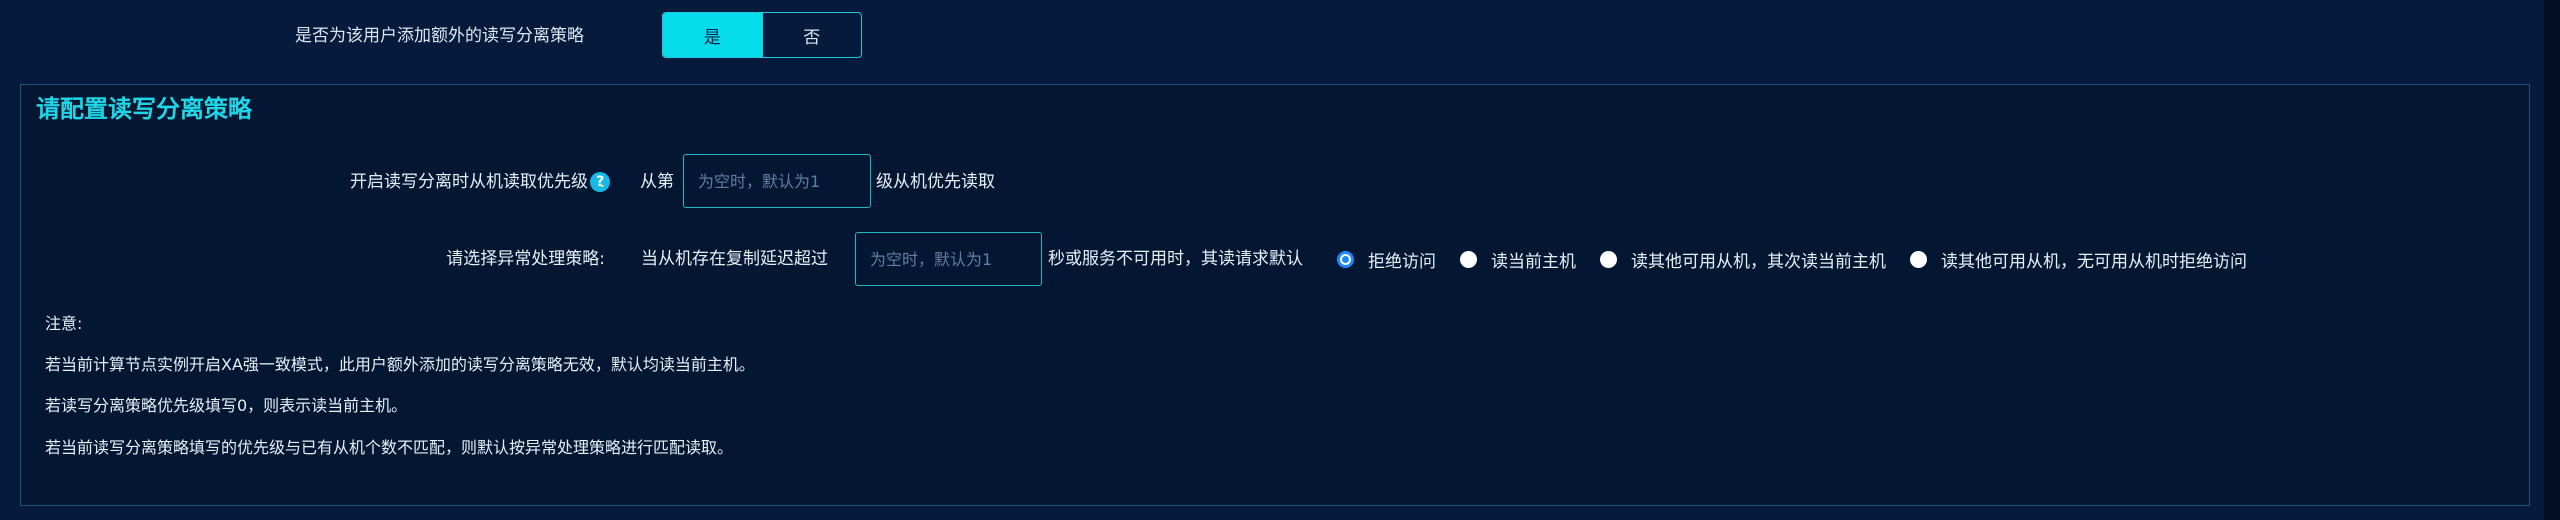  Describe the element at coordinates (144, 109) in the screenshot. I see `panel-title: 请配置读写分离策略` at that location.